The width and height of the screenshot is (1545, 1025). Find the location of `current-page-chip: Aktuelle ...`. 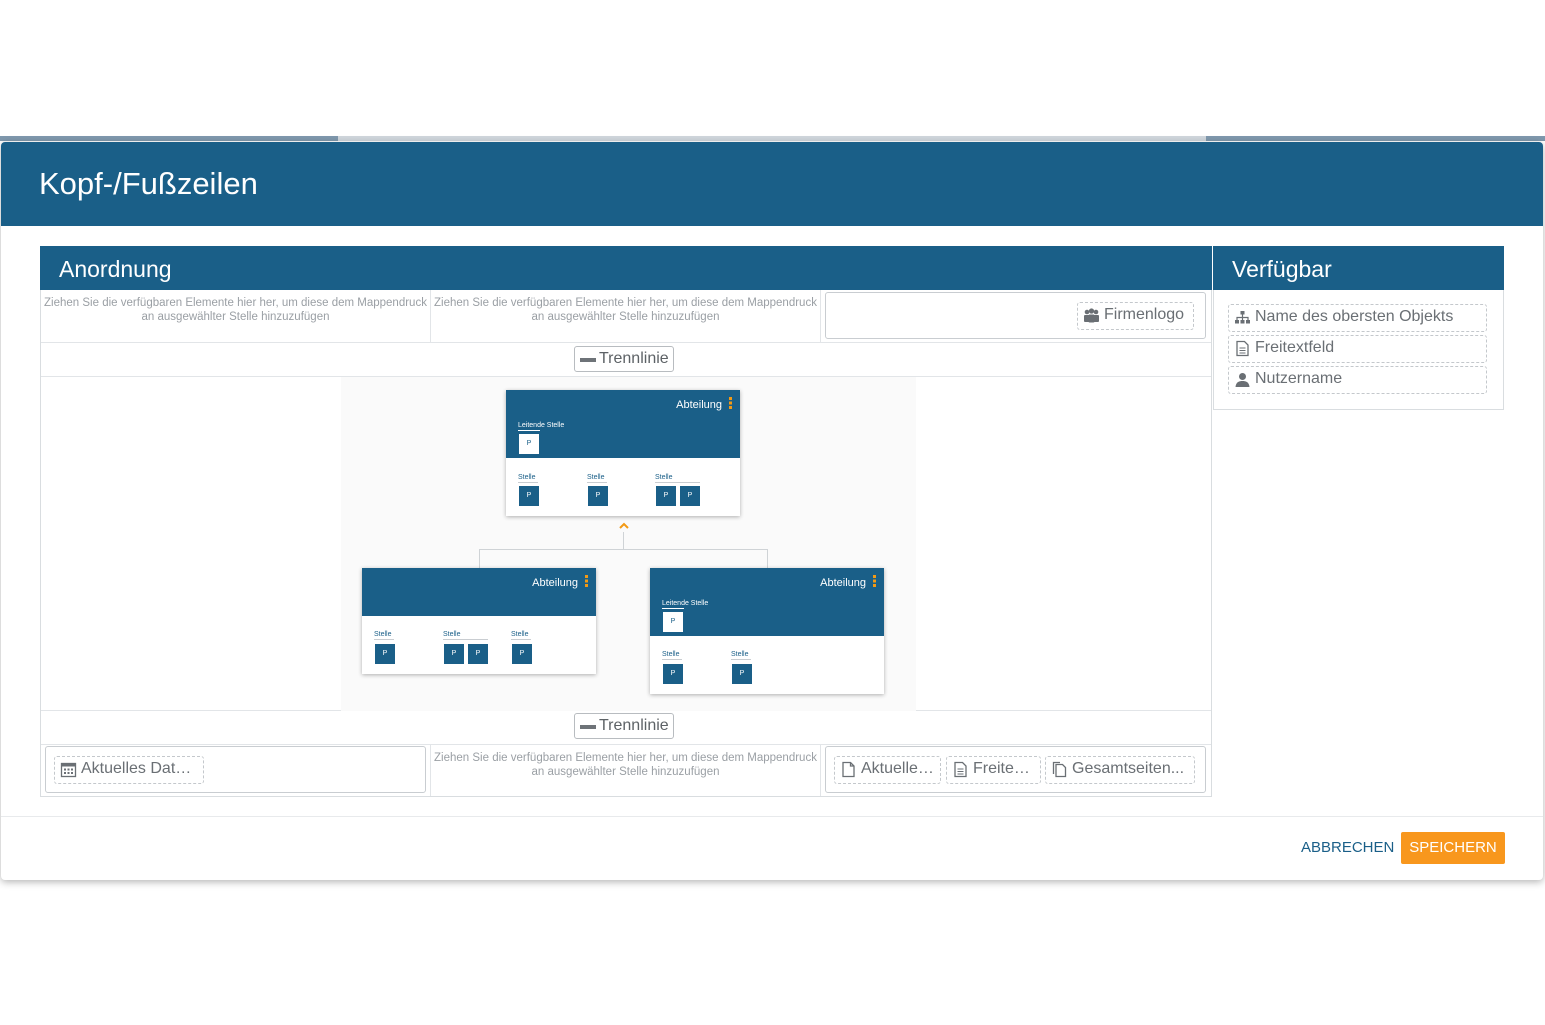

current-page-chip: Aktuelle ... is located at coordinates (887, 770).